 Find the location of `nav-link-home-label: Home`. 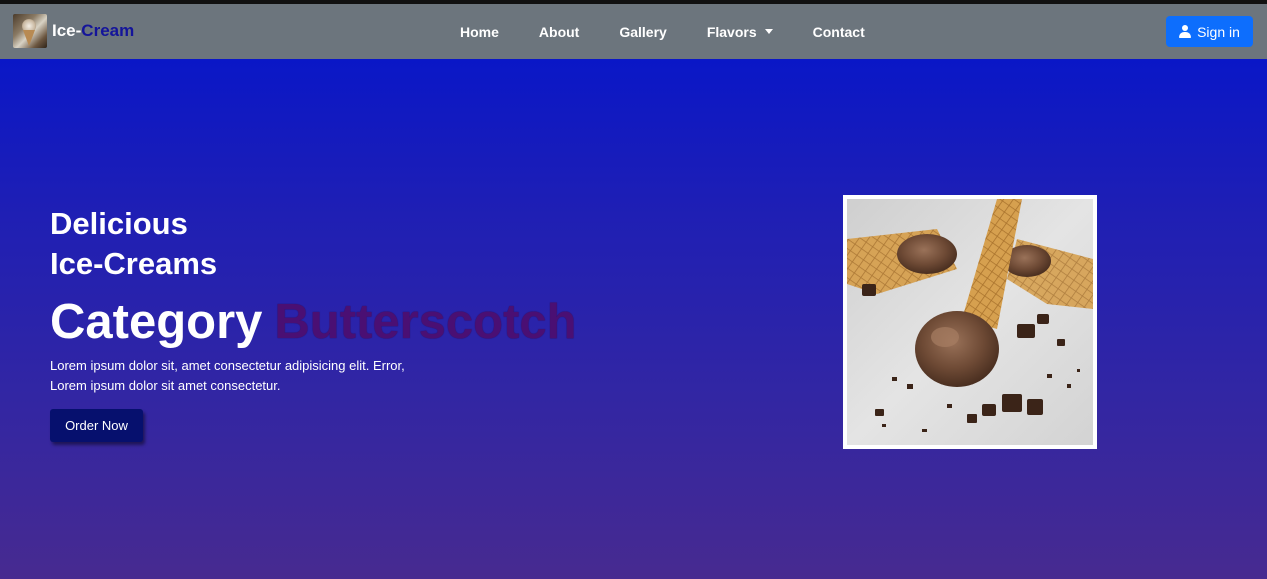

nav-link-home-label: Home is located at coordinates (479, 31).